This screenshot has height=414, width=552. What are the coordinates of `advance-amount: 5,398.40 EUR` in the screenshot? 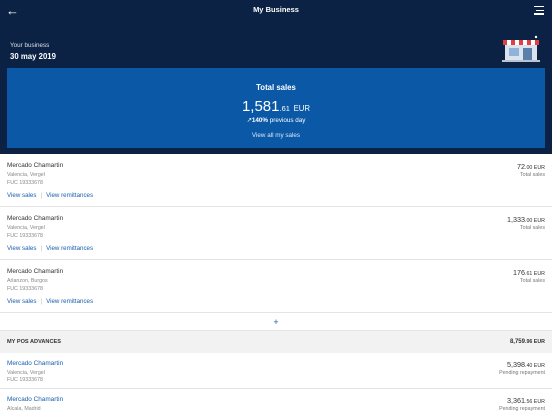 It's located at (525, 364).